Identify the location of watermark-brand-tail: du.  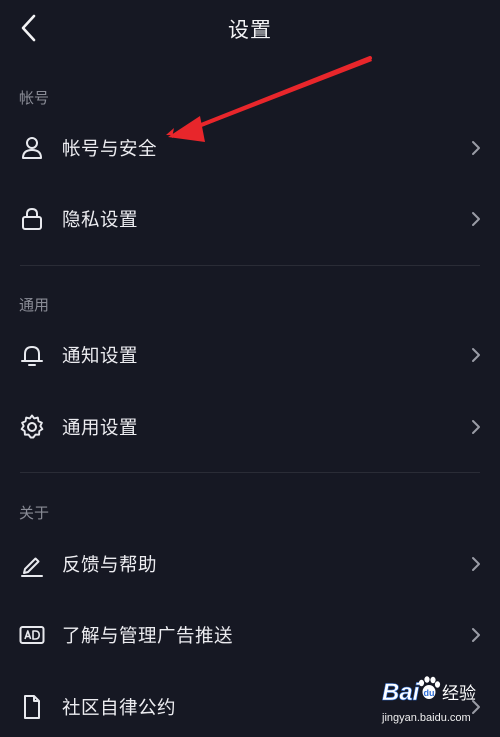
(429, 693).